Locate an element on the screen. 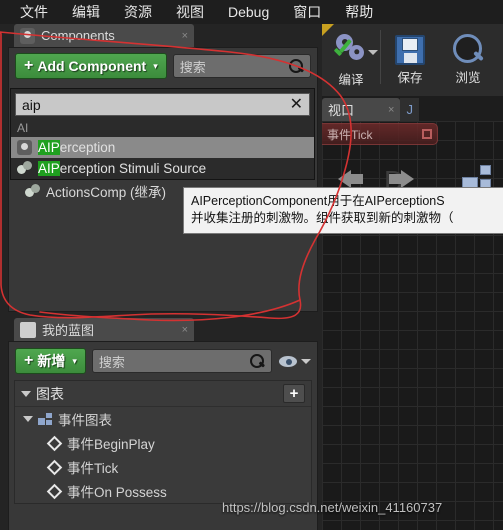 Image resolution: width=503 pixels, height=530 pixels. exec-pin-icon is located at coordinates (427, 134).